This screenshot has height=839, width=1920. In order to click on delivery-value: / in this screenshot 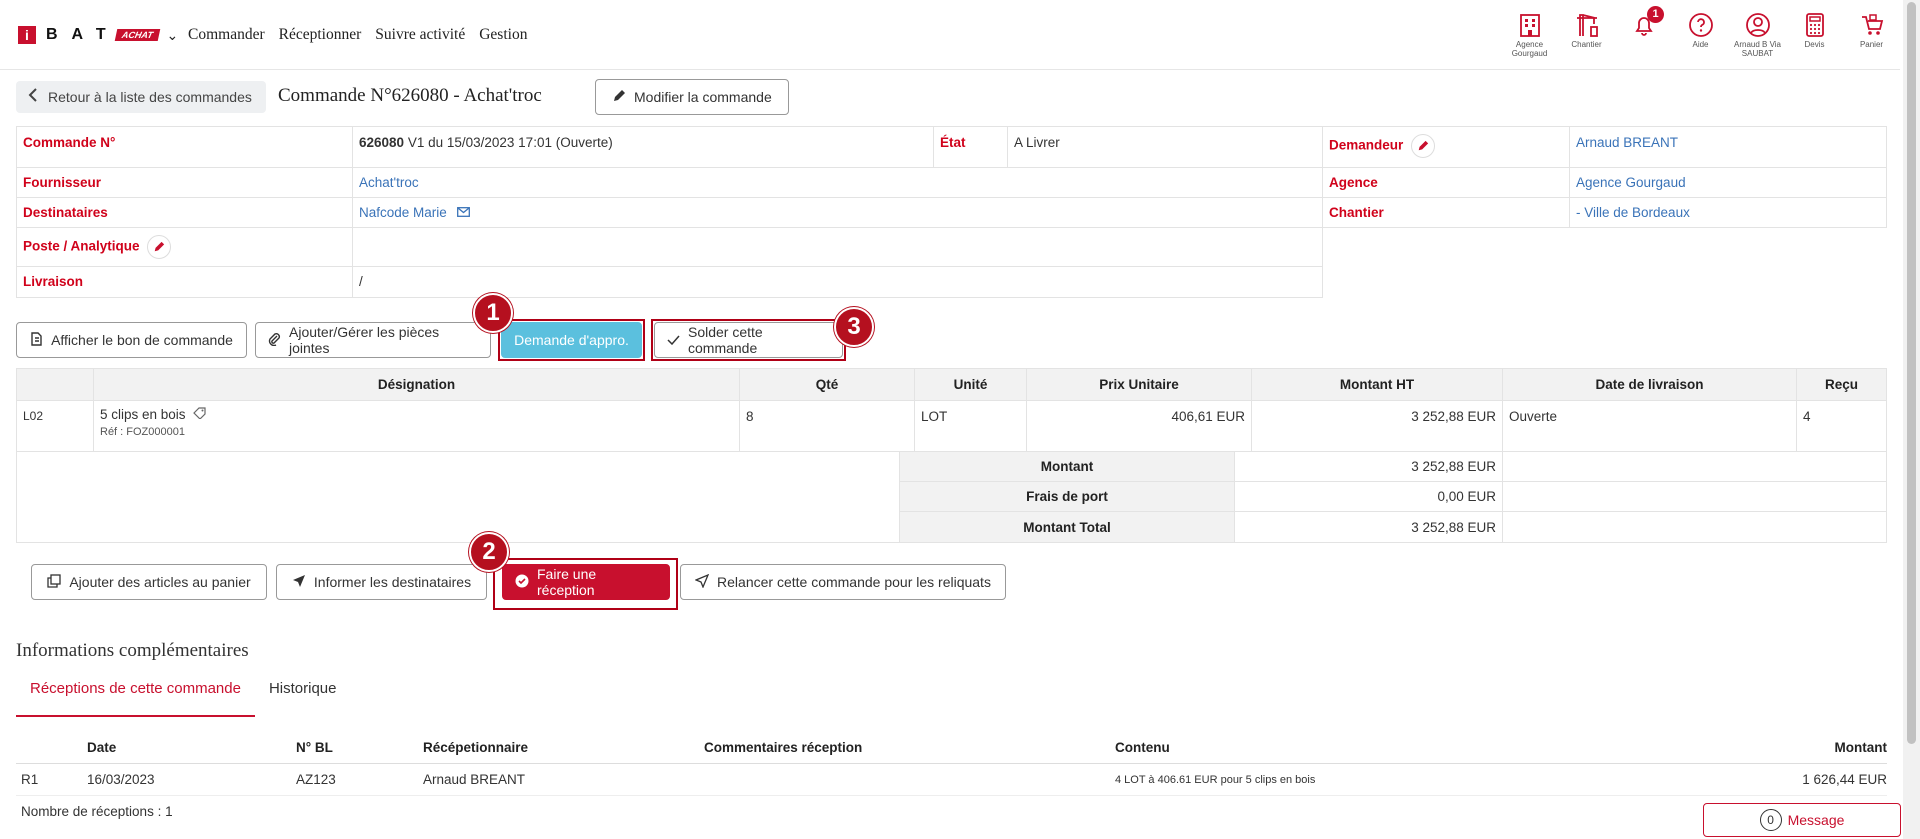, I will do `click(361, 281)`.